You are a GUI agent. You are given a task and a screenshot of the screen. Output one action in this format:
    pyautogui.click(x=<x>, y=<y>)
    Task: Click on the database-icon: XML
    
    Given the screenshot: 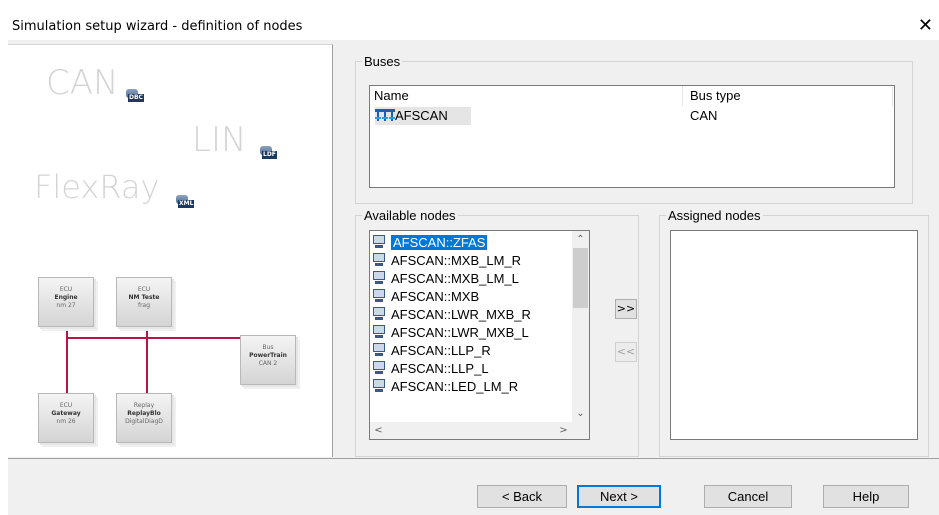 What is the action you would take?
    pyautogui.click(x=184, y=202)
    